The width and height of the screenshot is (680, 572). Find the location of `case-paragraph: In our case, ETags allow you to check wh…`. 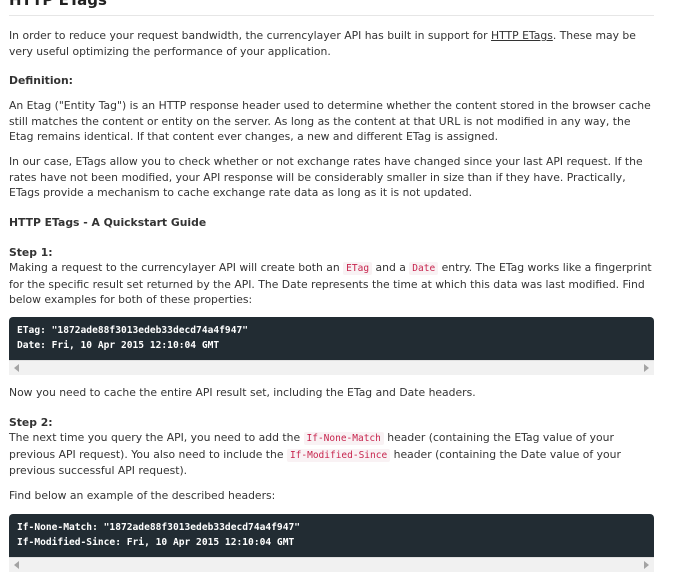

case-paragraph: In our case, ETags allow you to check wh… is located at coordinates (326, 177).